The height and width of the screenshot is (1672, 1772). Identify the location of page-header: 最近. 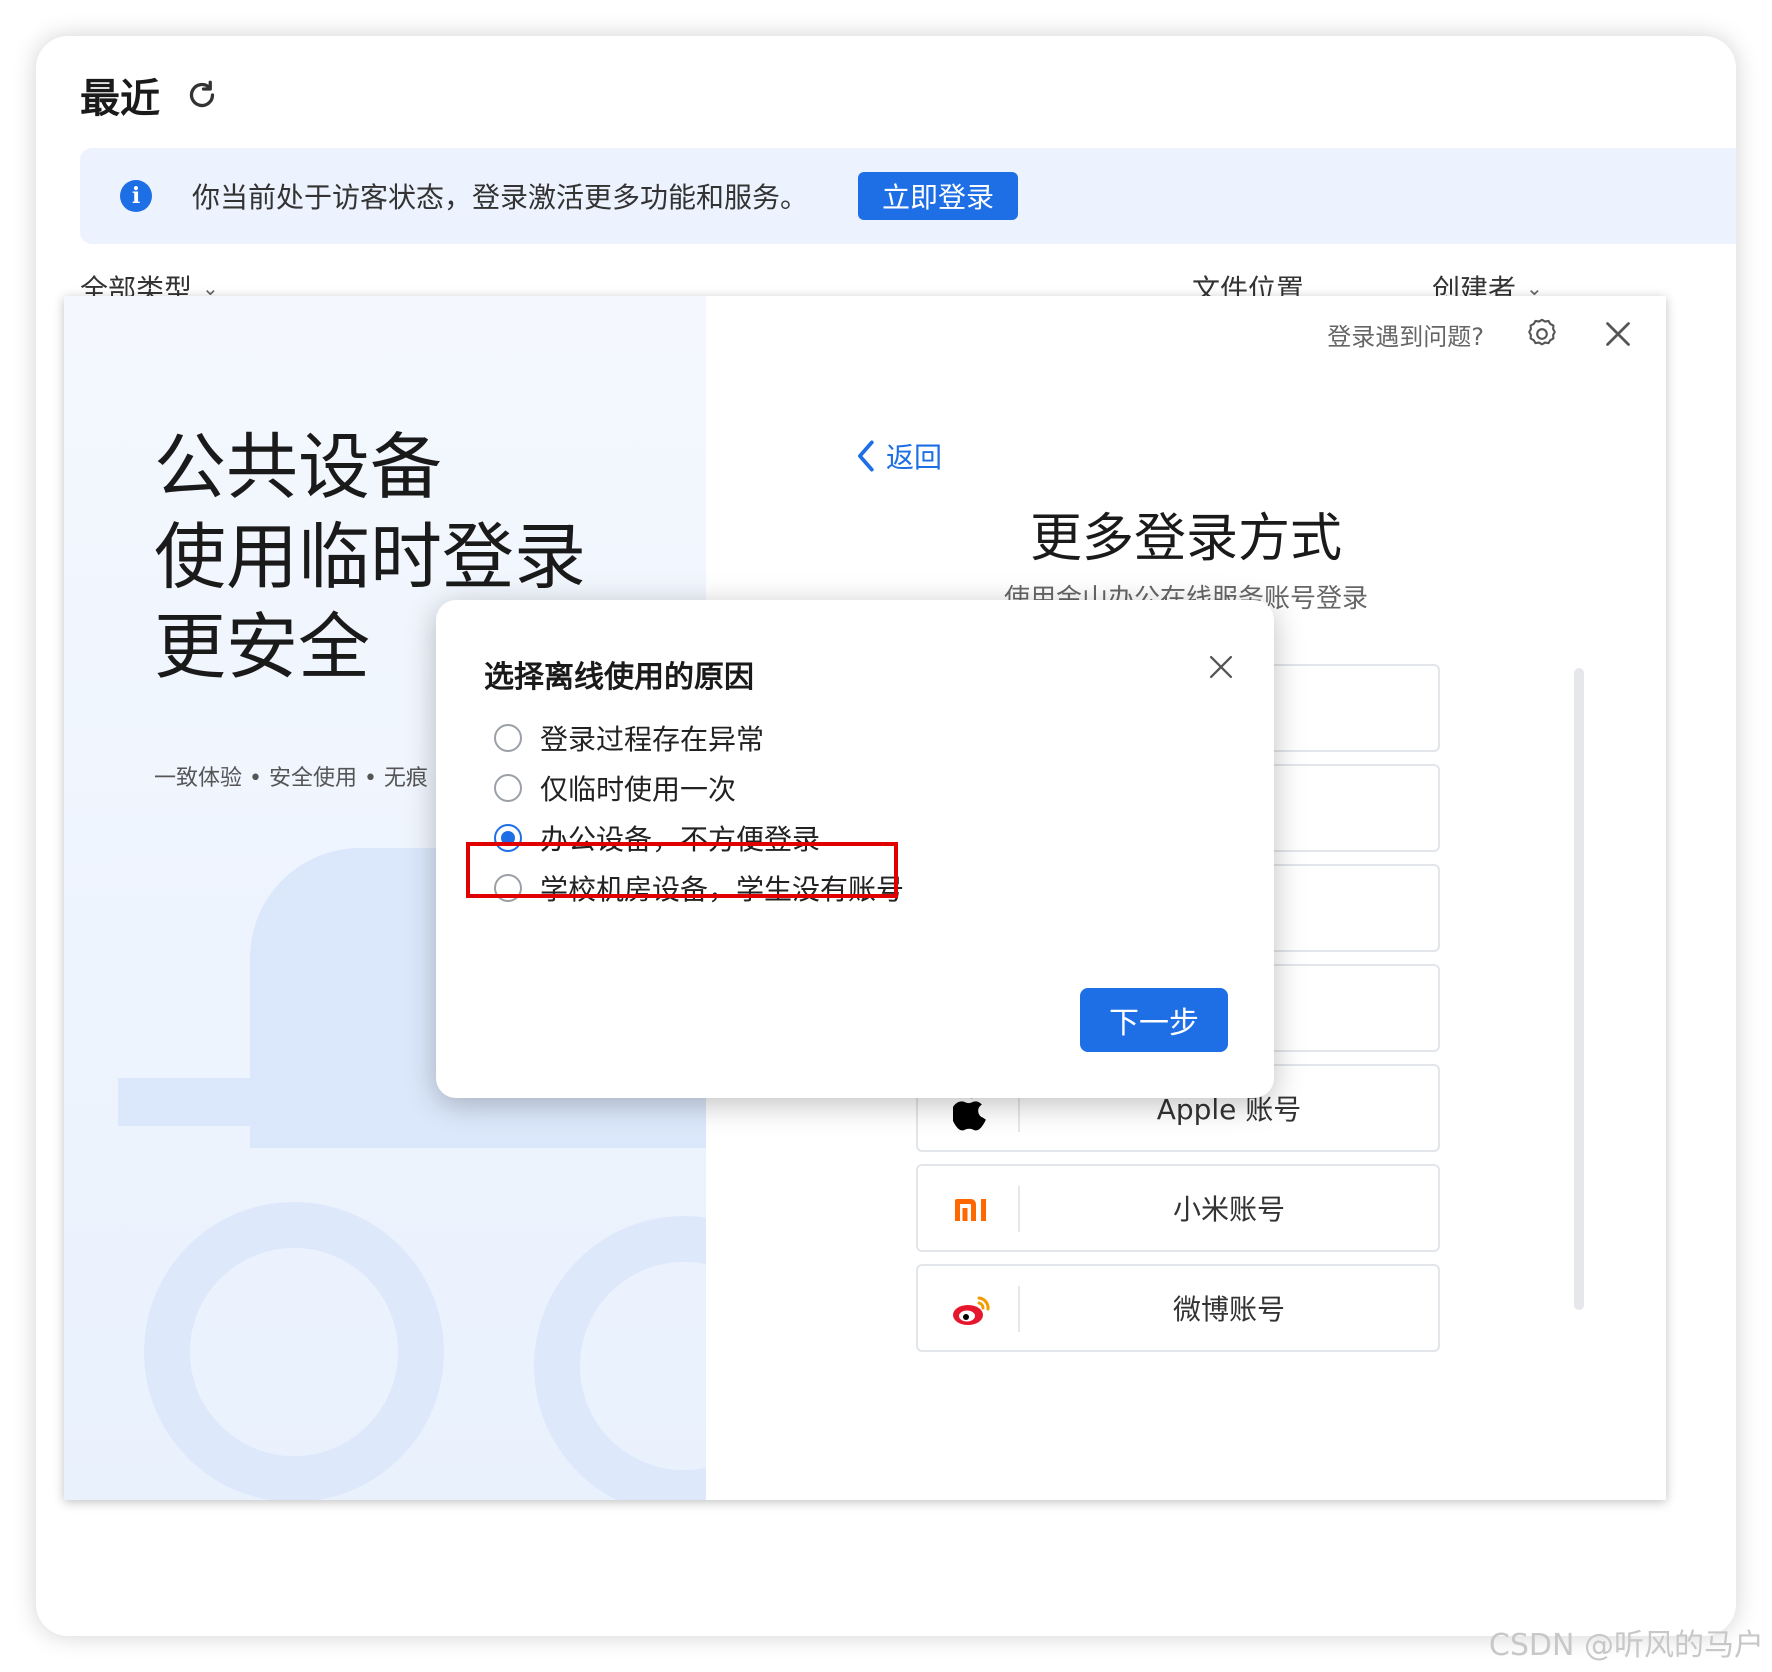
(150, 95).